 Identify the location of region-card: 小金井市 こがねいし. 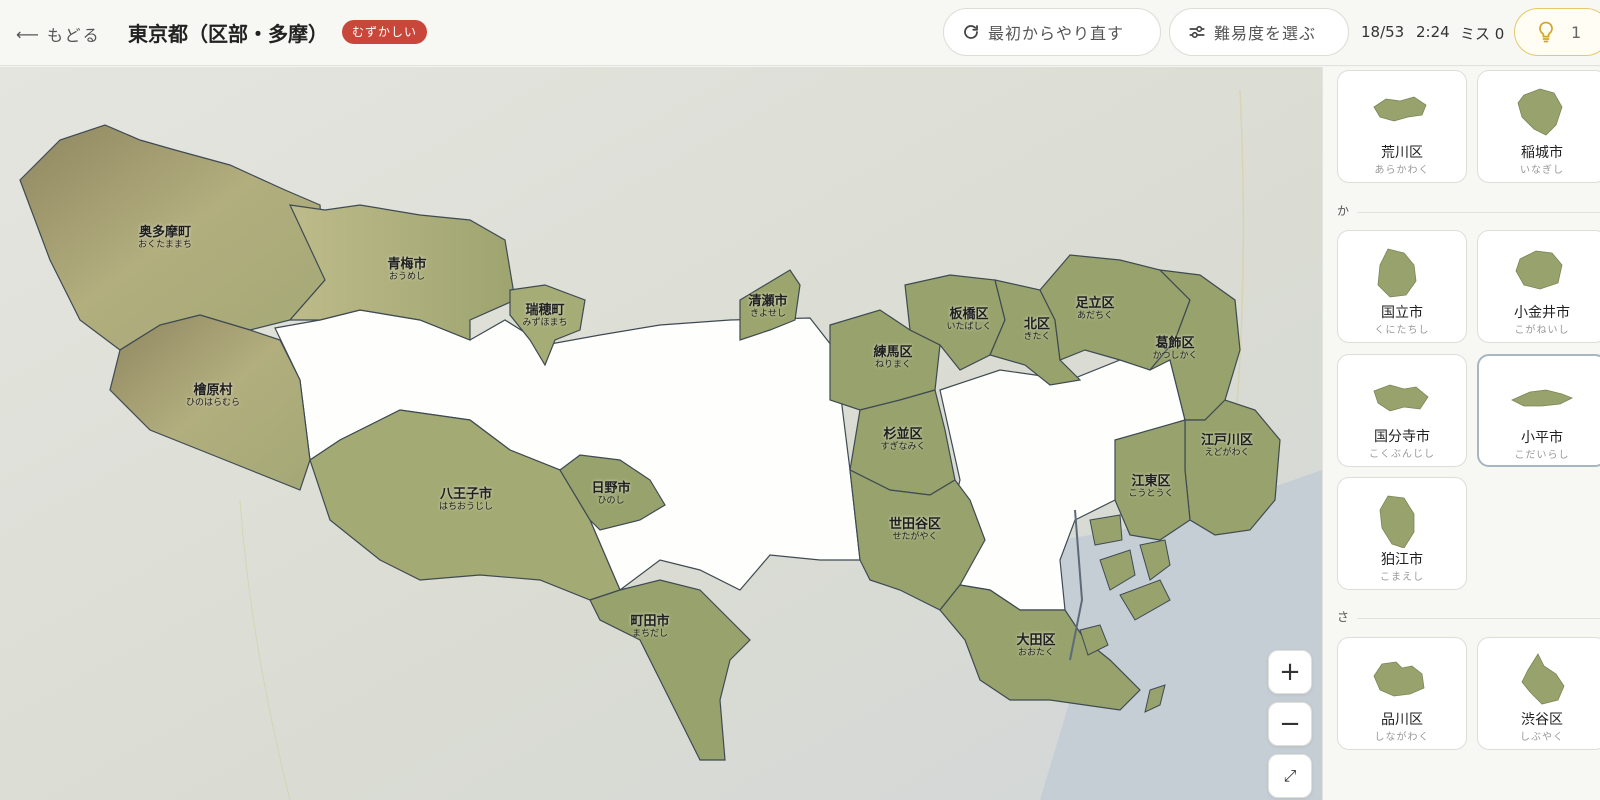
(1538, 286).